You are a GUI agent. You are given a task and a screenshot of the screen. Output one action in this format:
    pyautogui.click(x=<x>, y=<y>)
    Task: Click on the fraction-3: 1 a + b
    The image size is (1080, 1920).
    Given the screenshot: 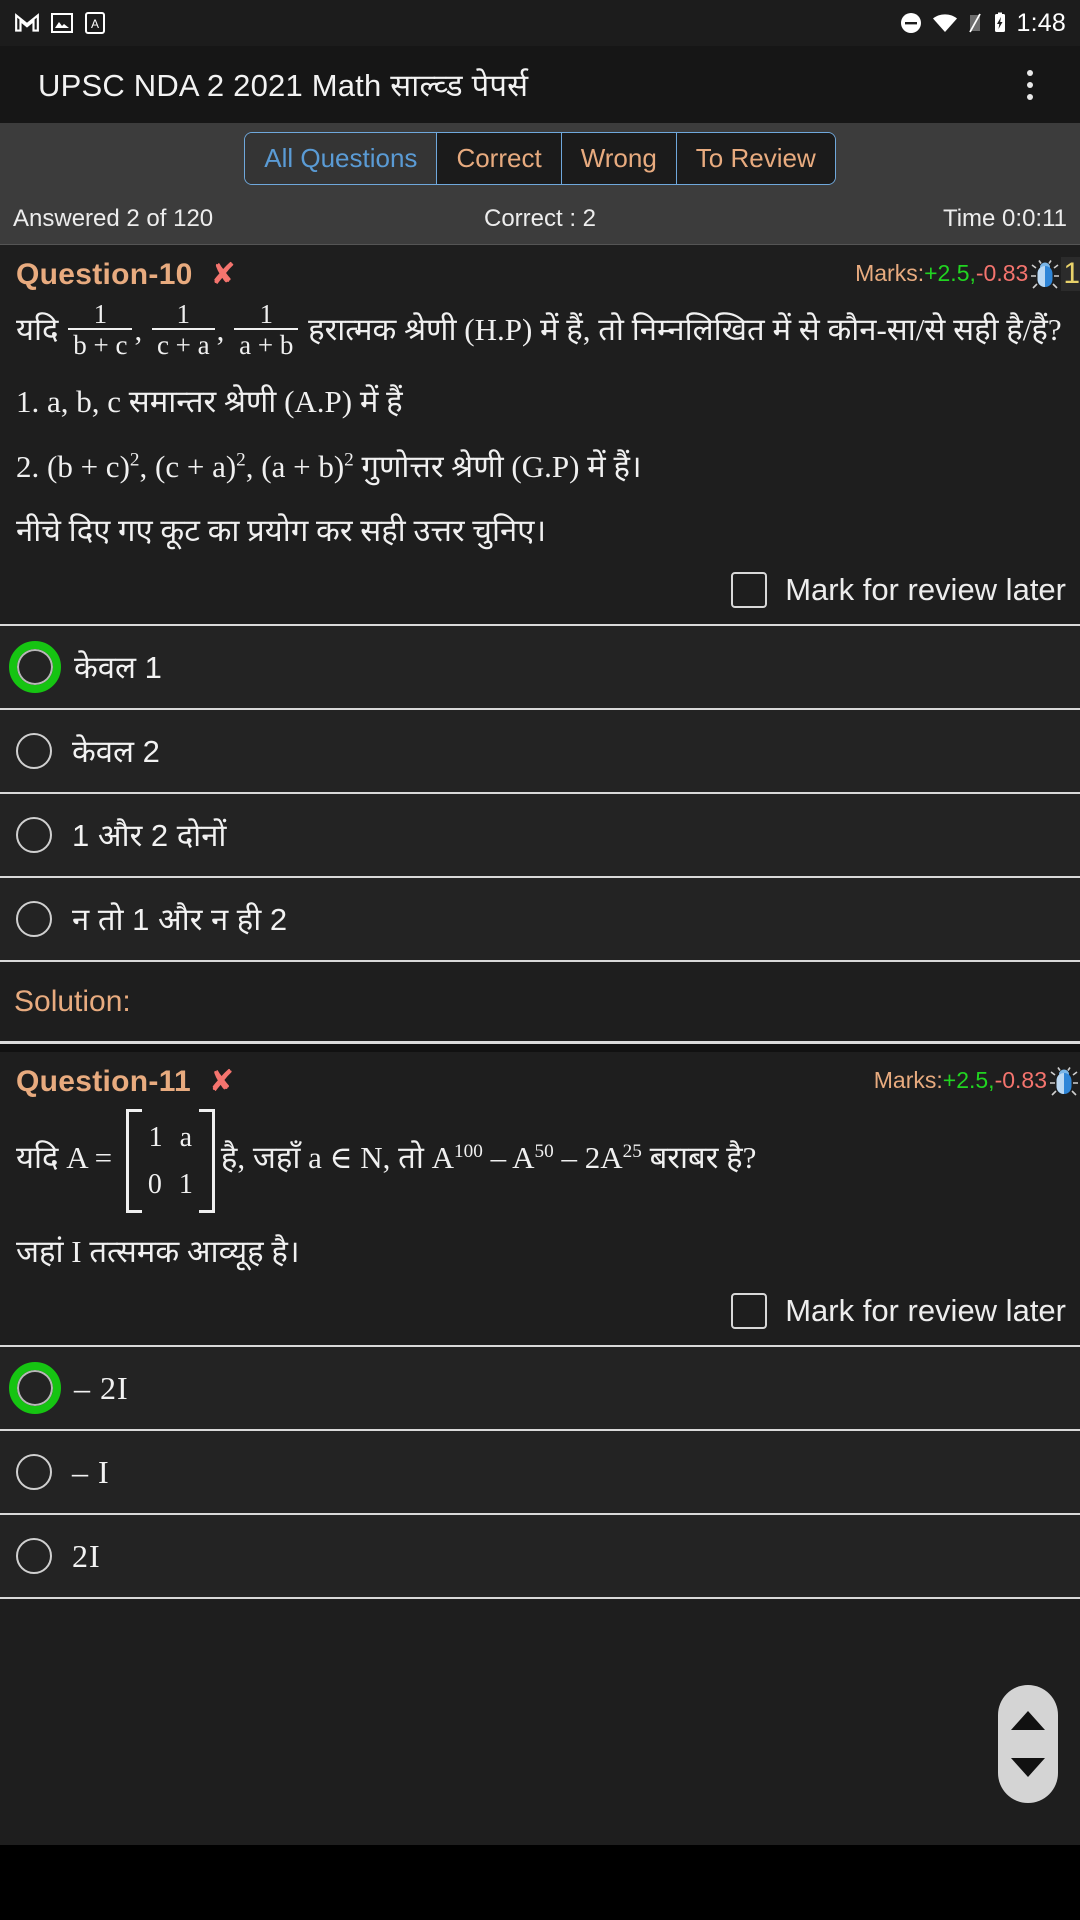 What is the action you would take?
    pyautogui.click(x=266, y=330)
    